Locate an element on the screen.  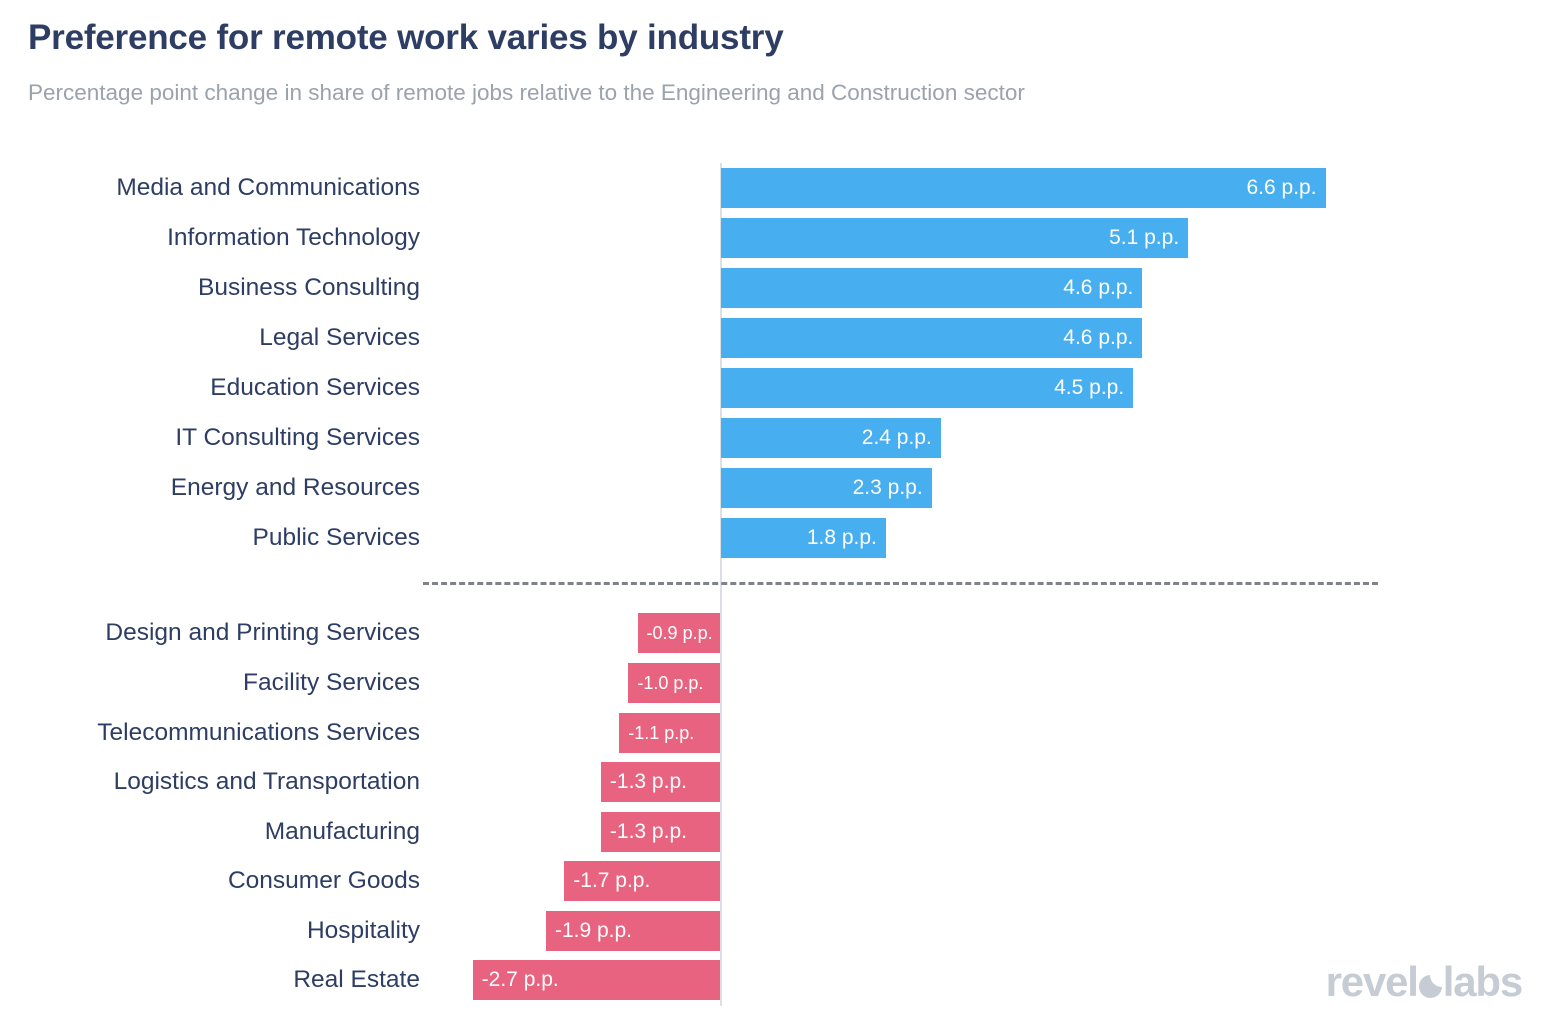
category-label: Manufacturing is located at coordinates (342, 831).